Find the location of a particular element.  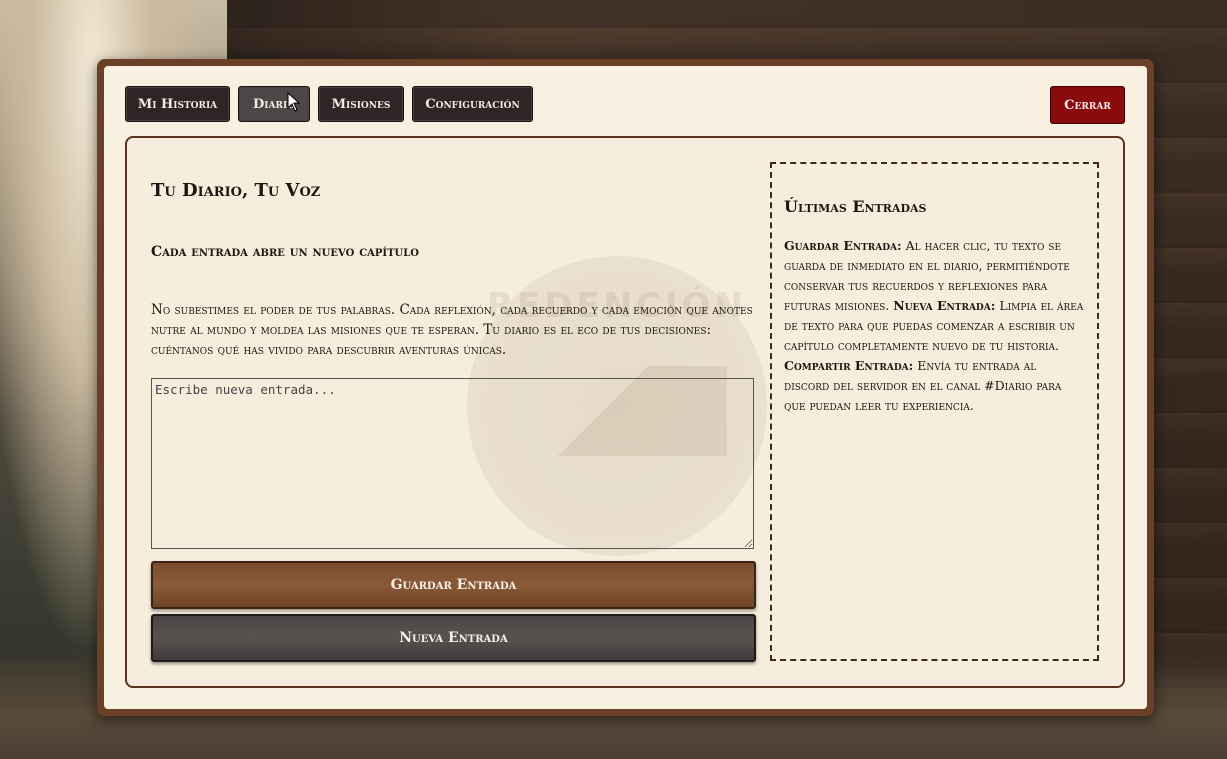

new-entry-button: Nueva Entrada is located at coordinates (453, 638).